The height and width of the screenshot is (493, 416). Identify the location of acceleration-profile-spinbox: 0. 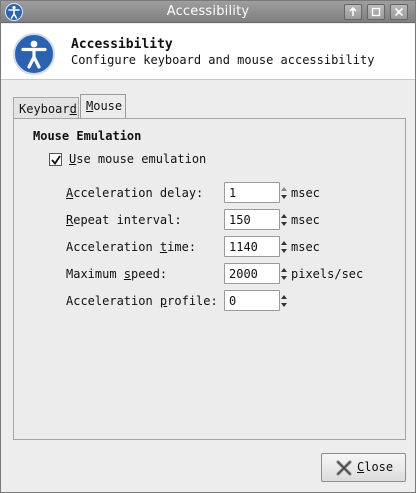
(255, 300).